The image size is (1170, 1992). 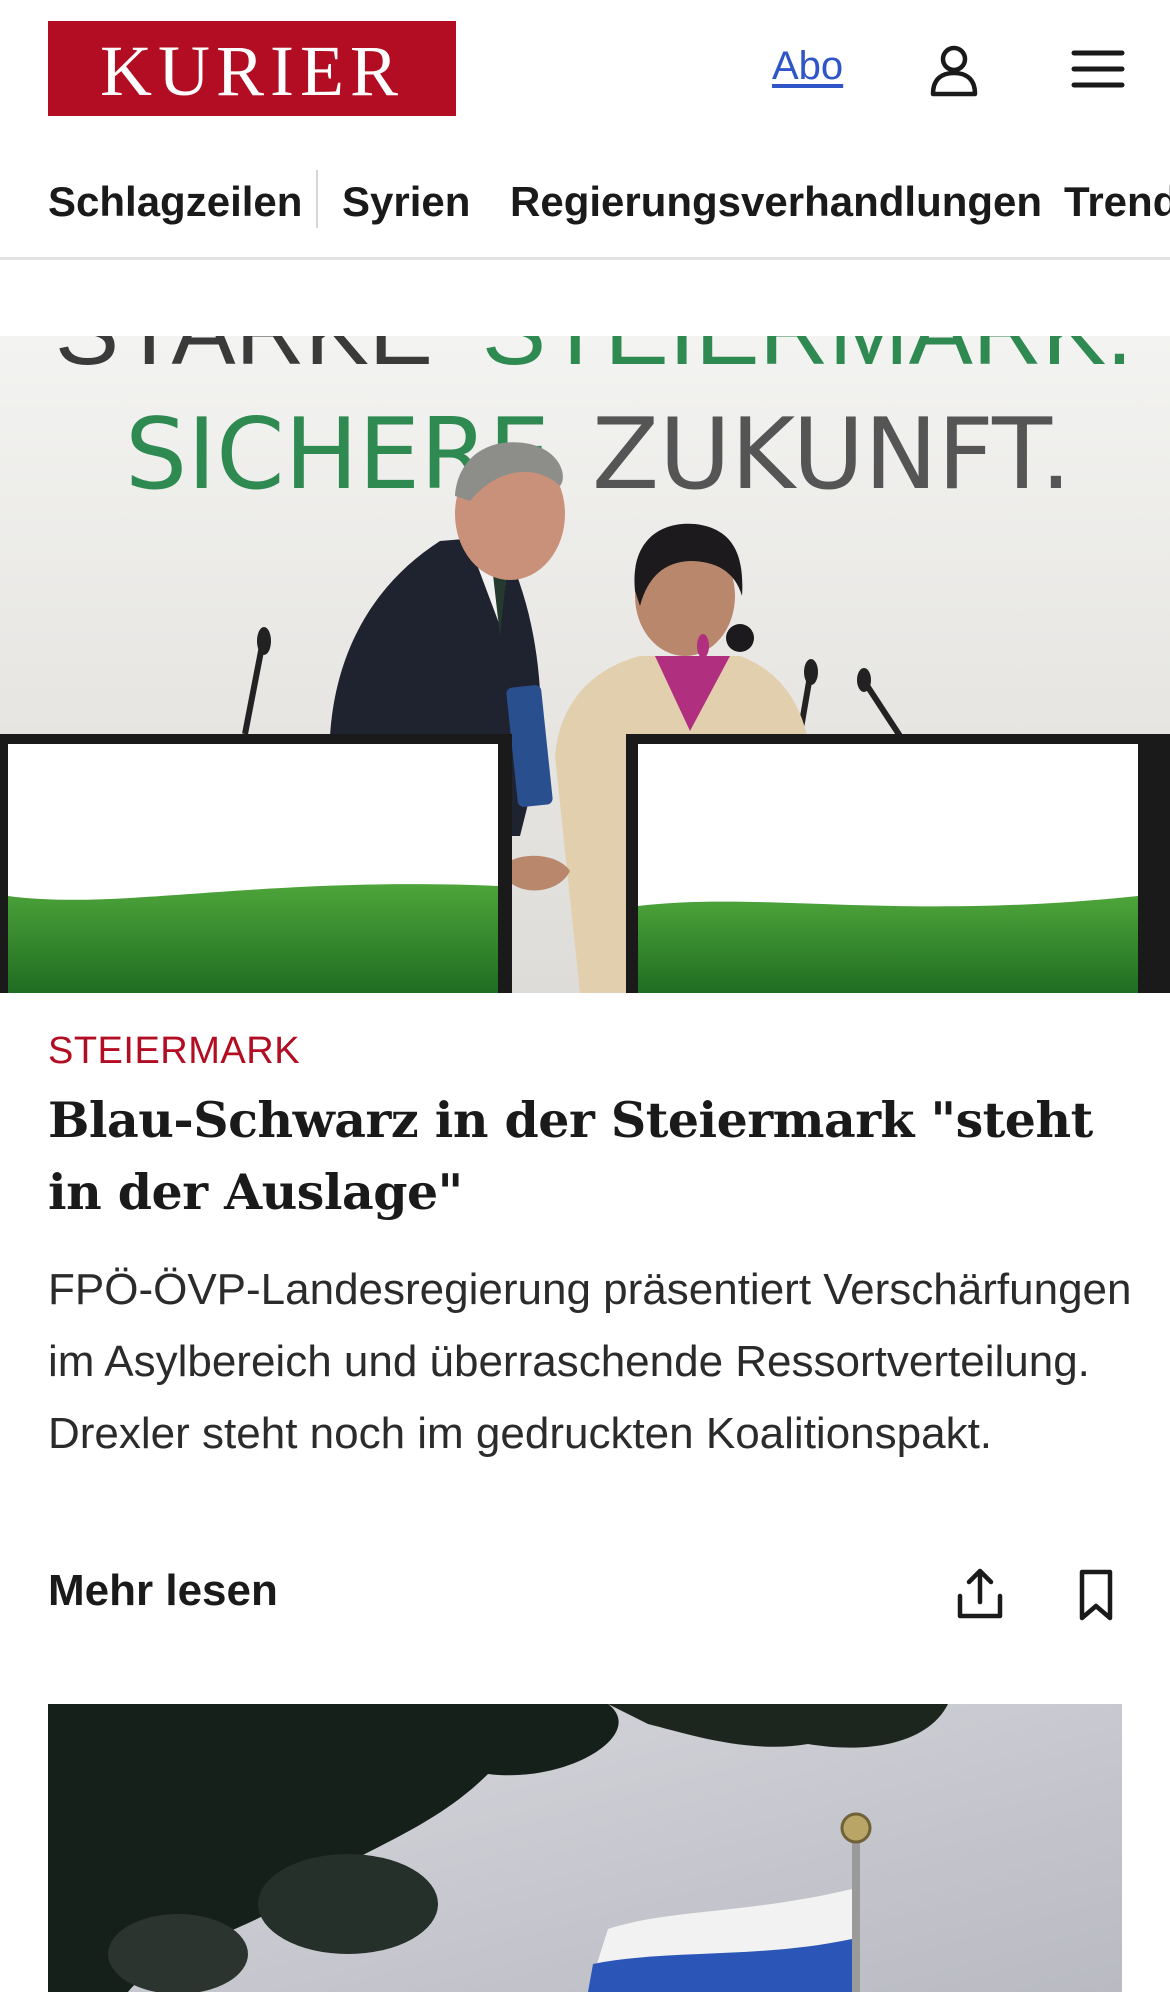 I want to click on menu-button, so click(x=1098, y=70).